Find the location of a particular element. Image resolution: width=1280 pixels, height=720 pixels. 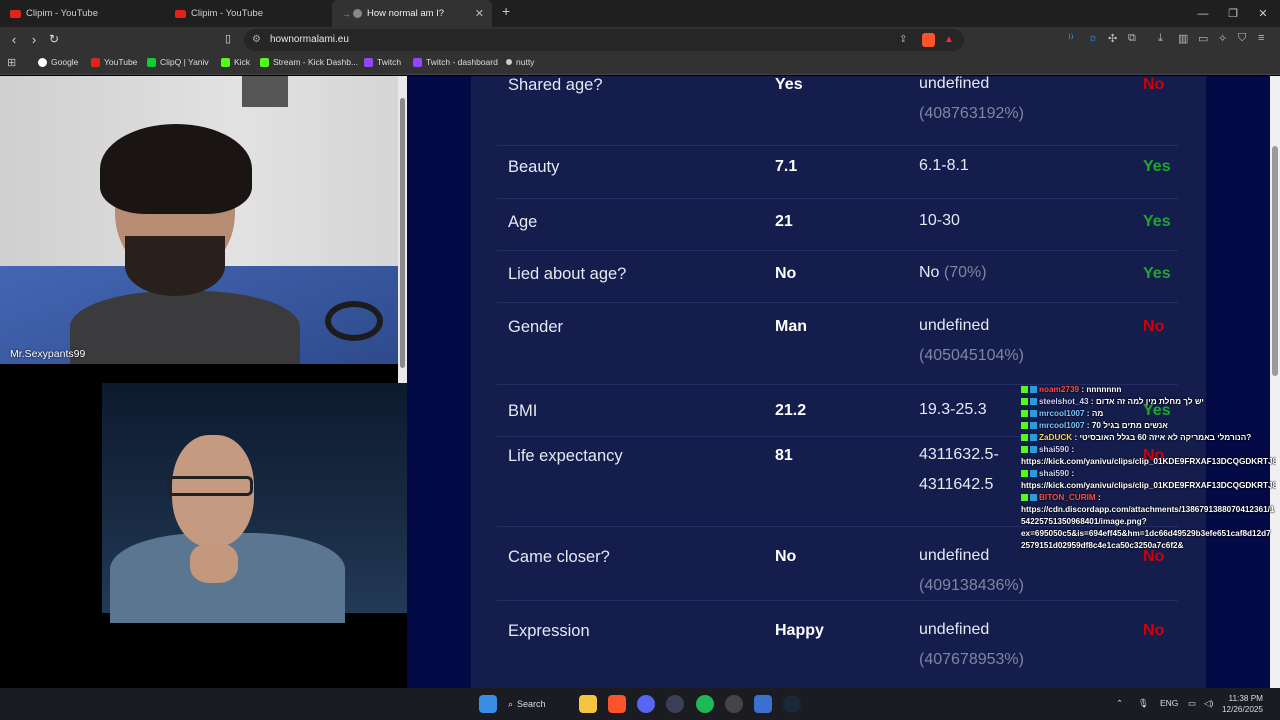

taskbar-clock: 11:38 PM 12/26/2025 is located at coordinates (1242, 704).